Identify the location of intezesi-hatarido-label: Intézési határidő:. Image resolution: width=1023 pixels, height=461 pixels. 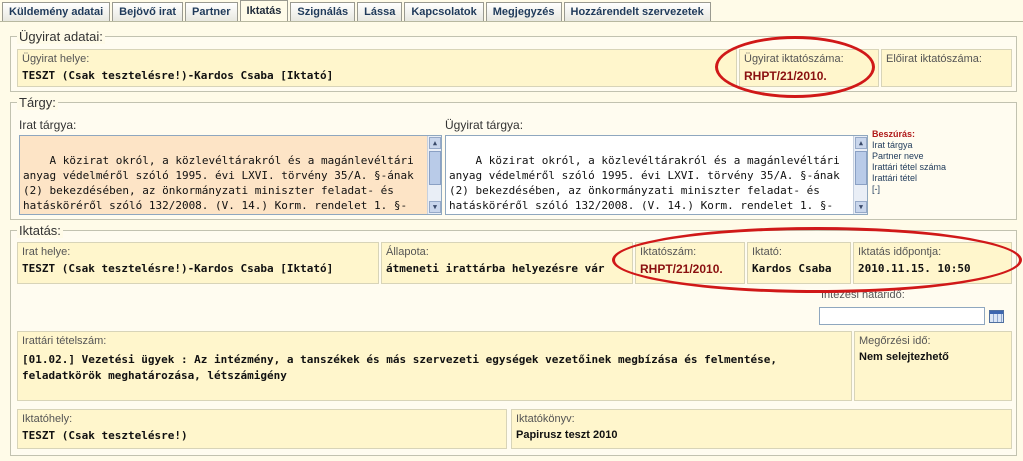
(863, 295).